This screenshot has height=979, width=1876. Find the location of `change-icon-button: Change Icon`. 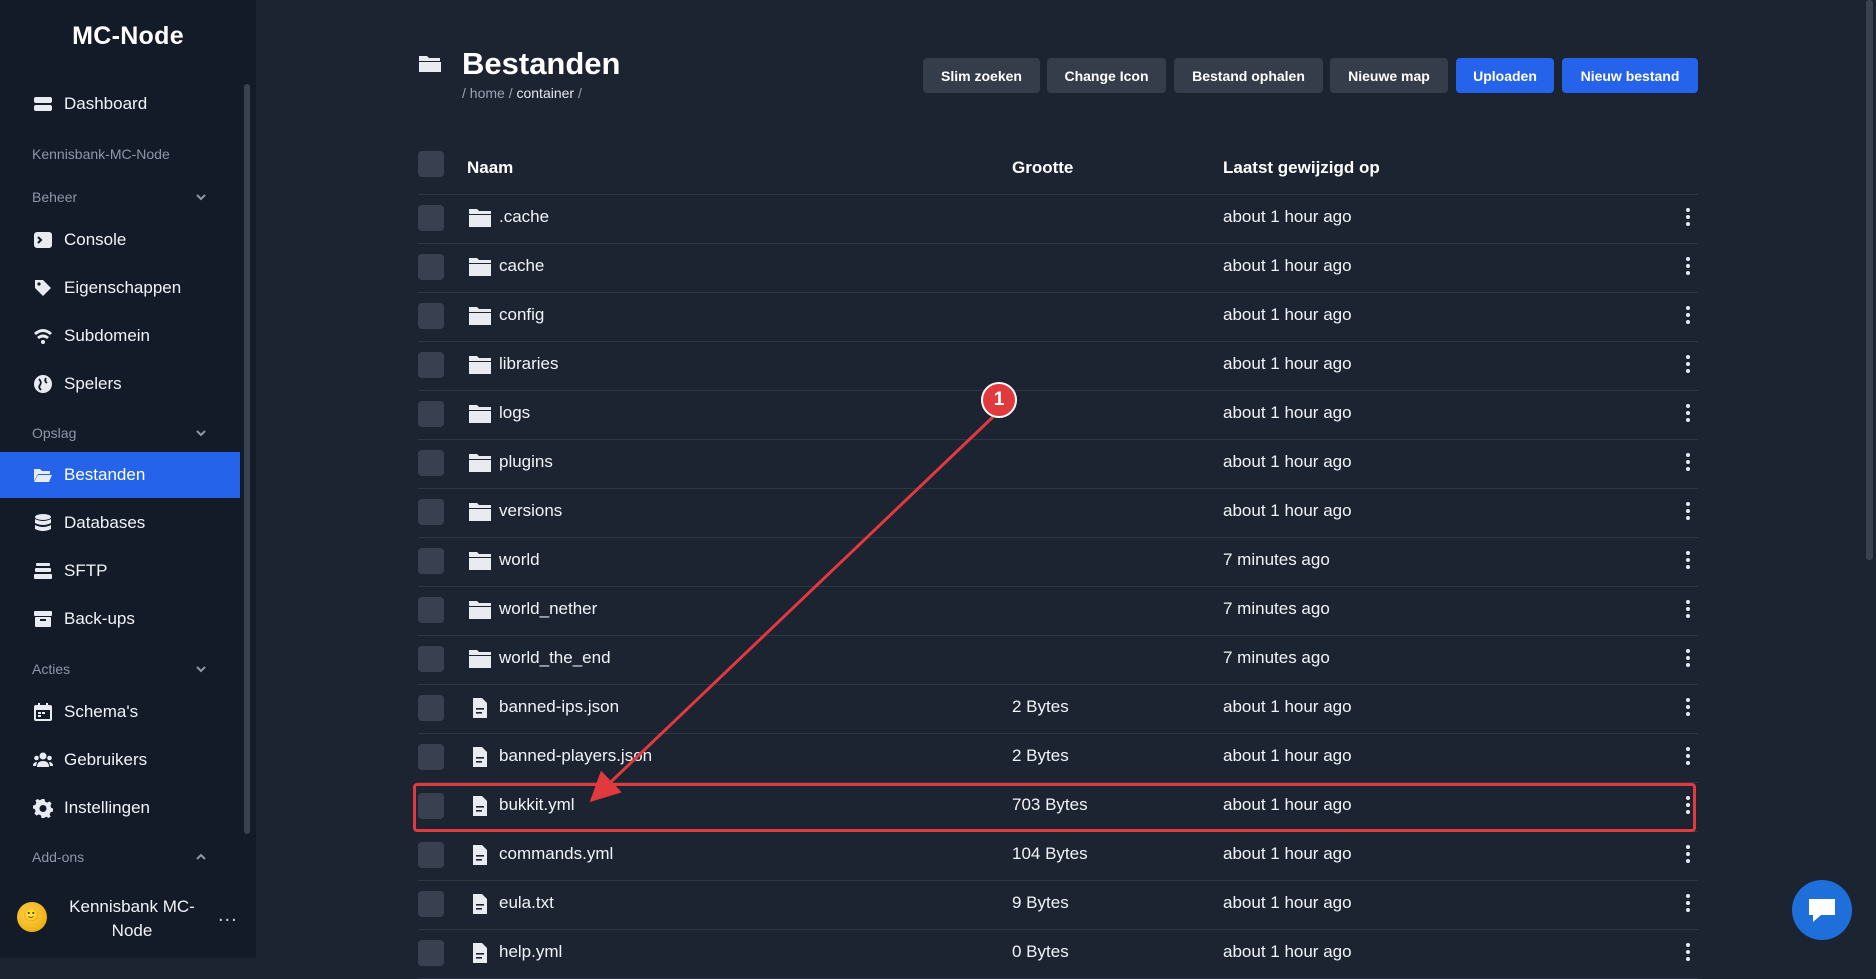

change-icon-button: Change Icon is located at coordinates (1106, 75).